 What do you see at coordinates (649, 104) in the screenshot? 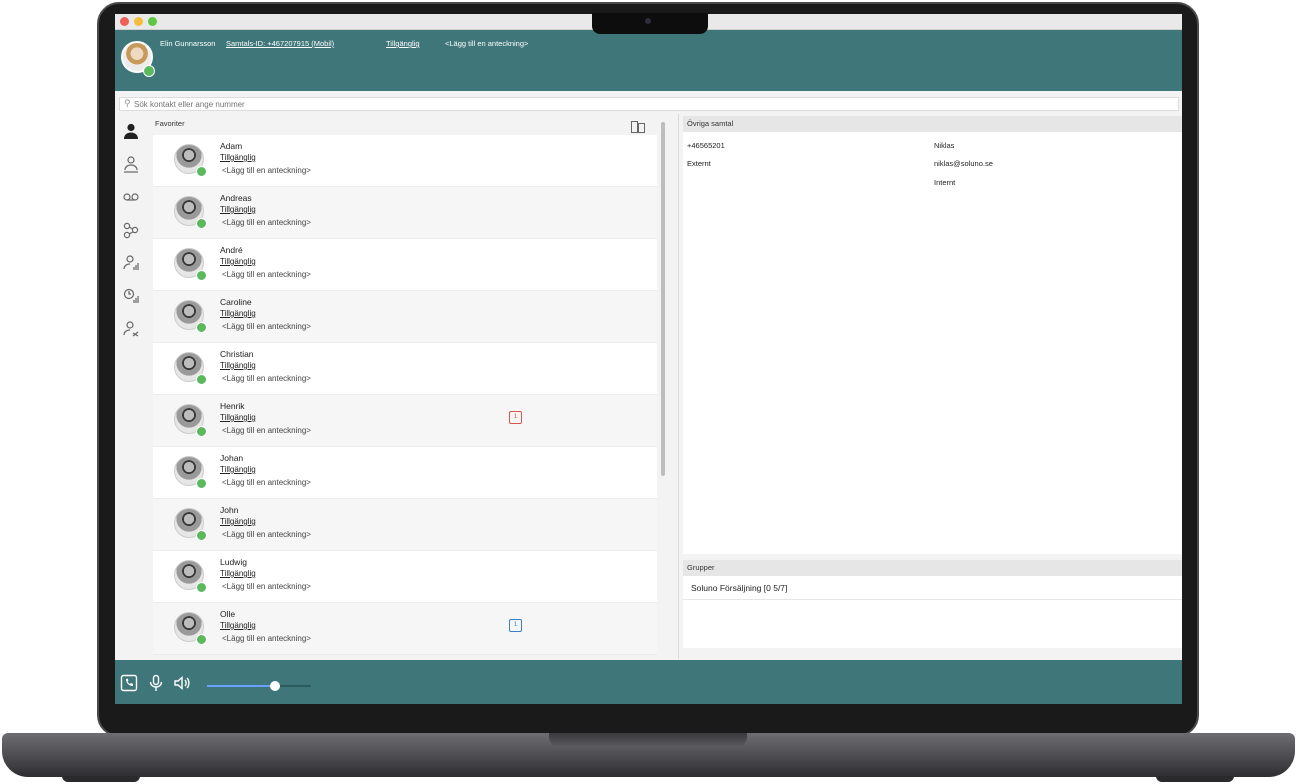
I see `search-bar: ⚲` at bounding box center [649, 104].